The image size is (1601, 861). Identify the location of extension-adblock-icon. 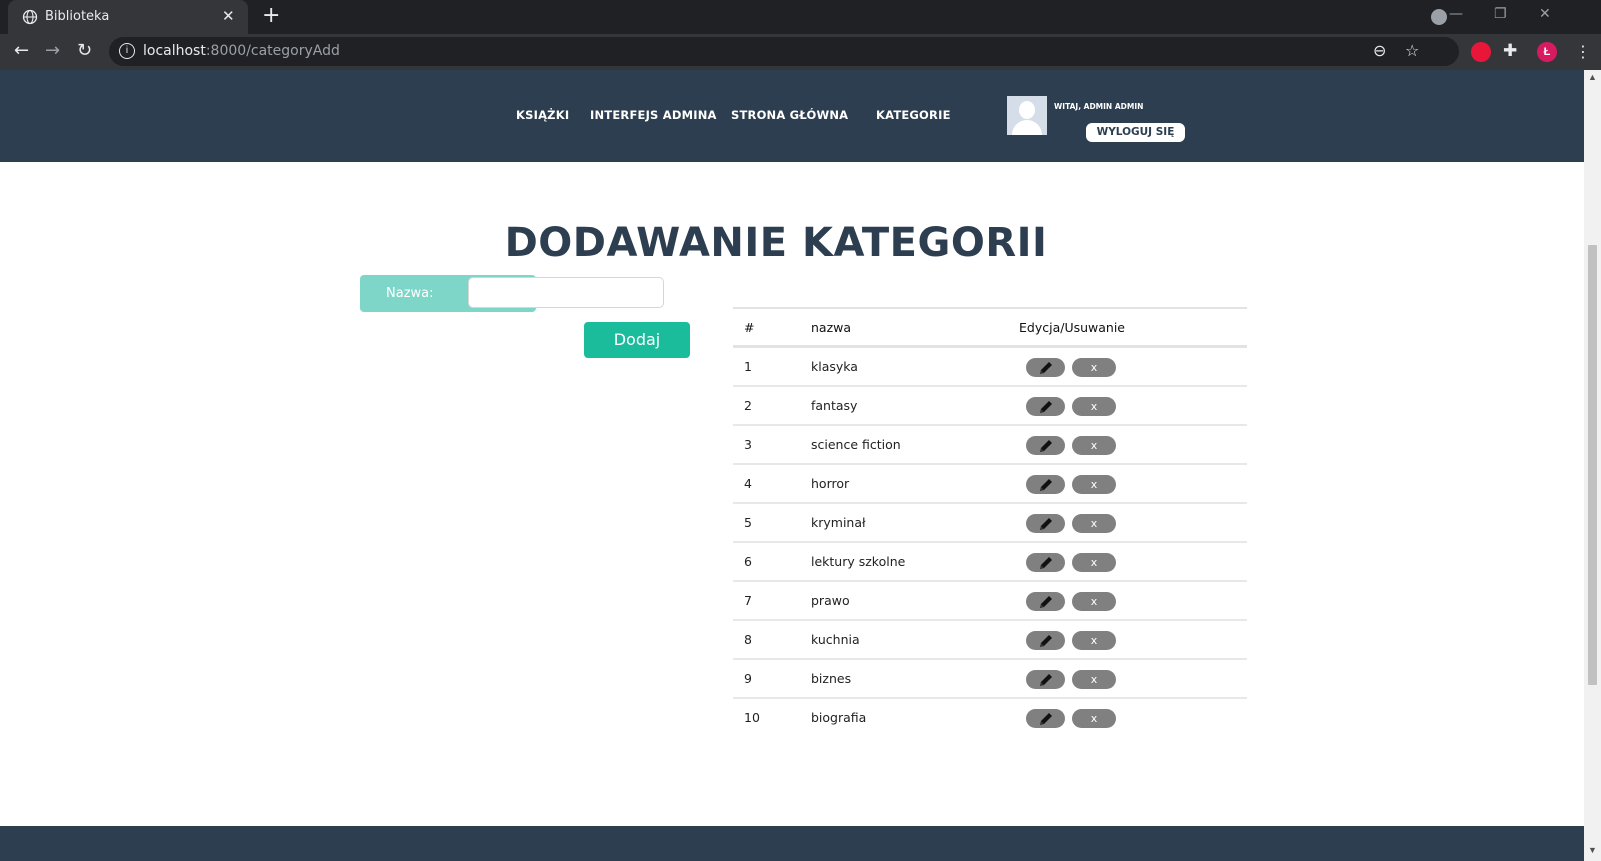
(1481, 52).